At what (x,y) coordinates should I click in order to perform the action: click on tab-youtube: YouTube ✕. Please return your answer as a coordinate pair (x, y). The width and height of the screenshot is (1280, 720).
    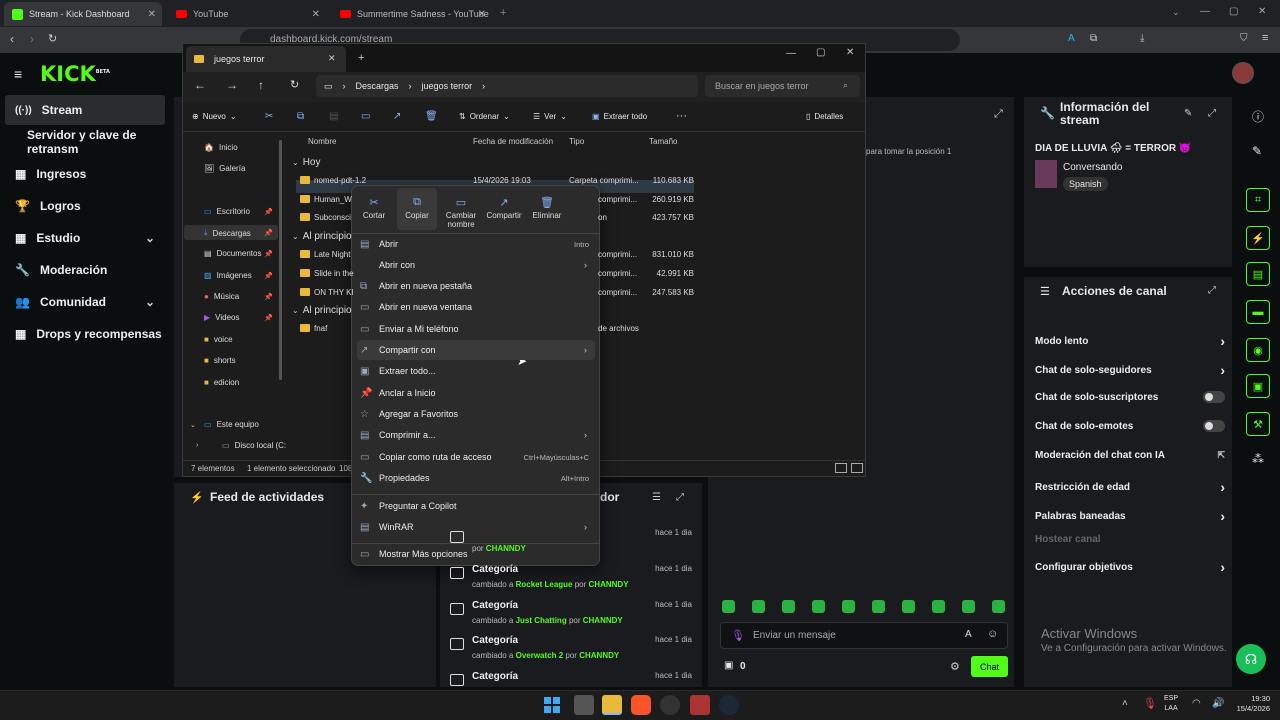
    Looking at the image, I should click on (247, 14).